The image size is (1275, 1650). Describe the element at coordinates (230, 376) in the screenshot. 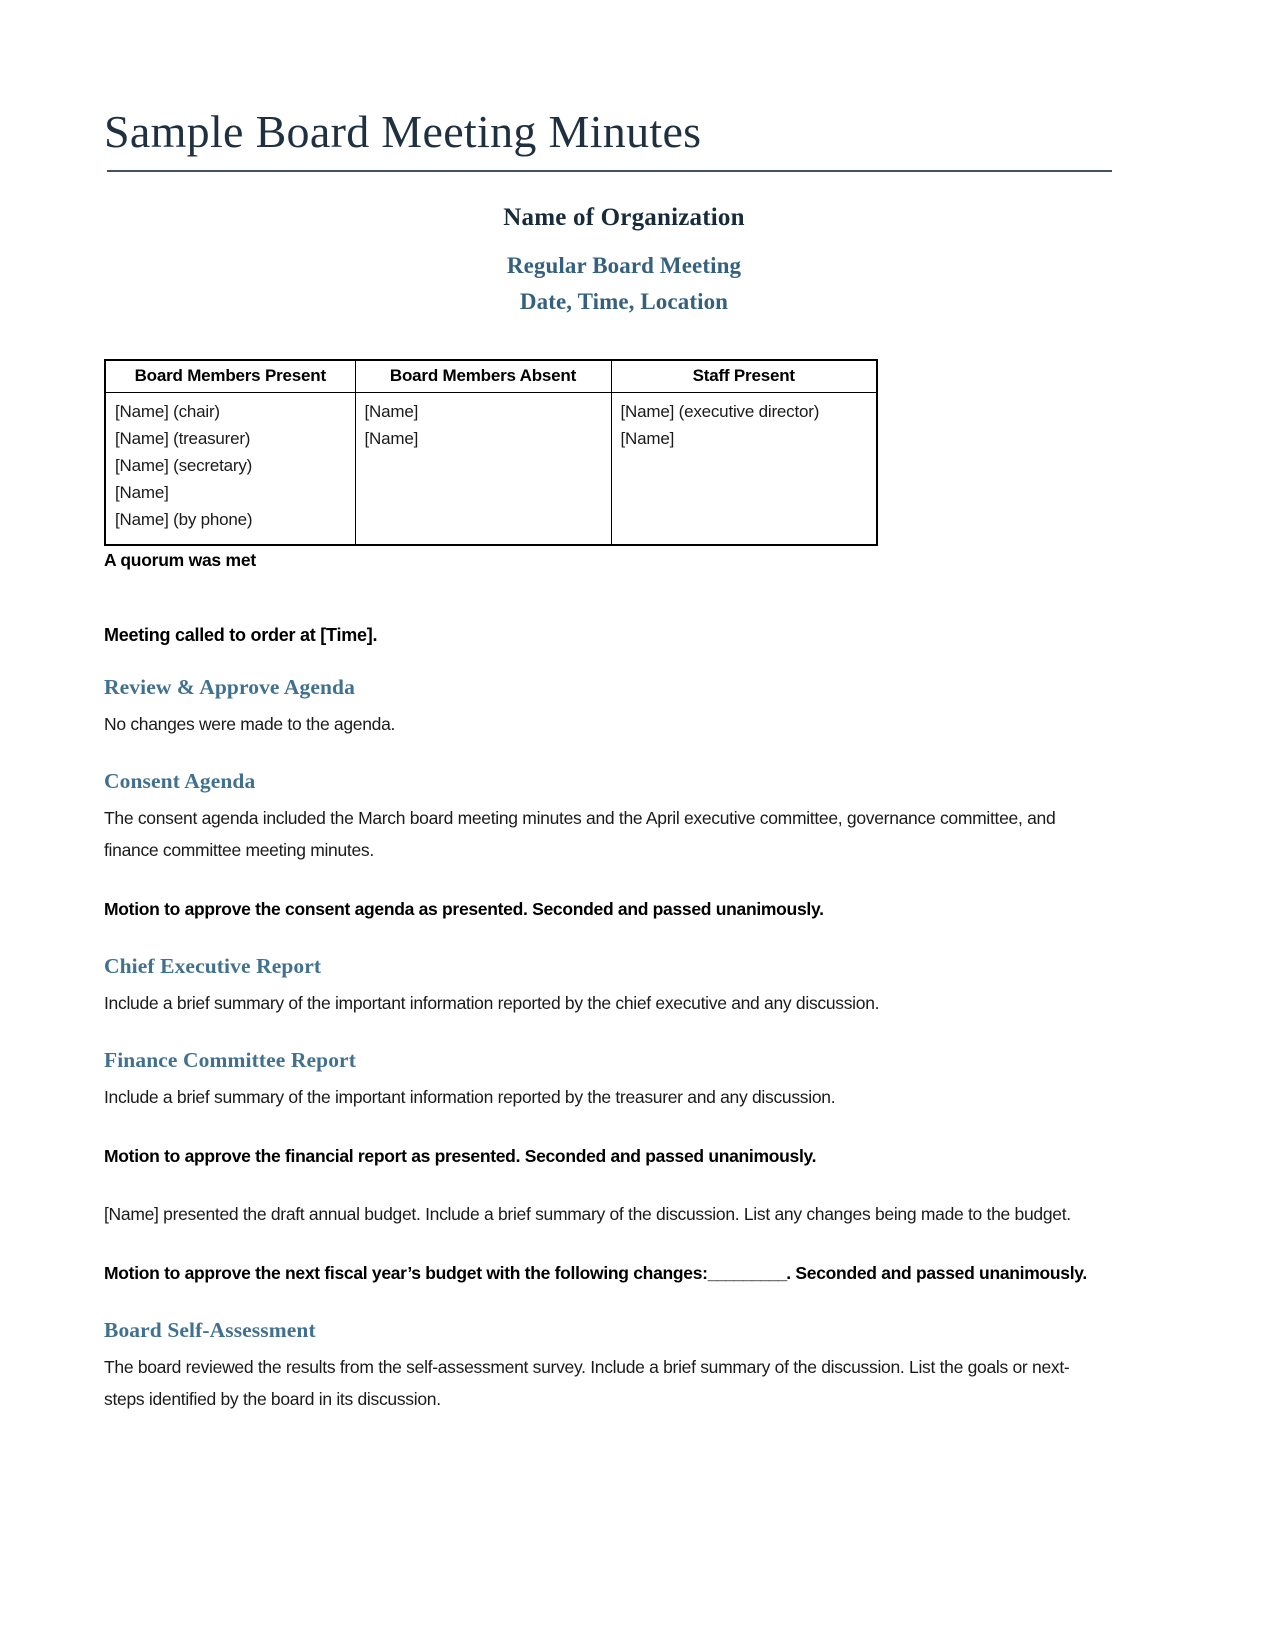

I see `column-header-board-members-present: Board Members Present` at that location.